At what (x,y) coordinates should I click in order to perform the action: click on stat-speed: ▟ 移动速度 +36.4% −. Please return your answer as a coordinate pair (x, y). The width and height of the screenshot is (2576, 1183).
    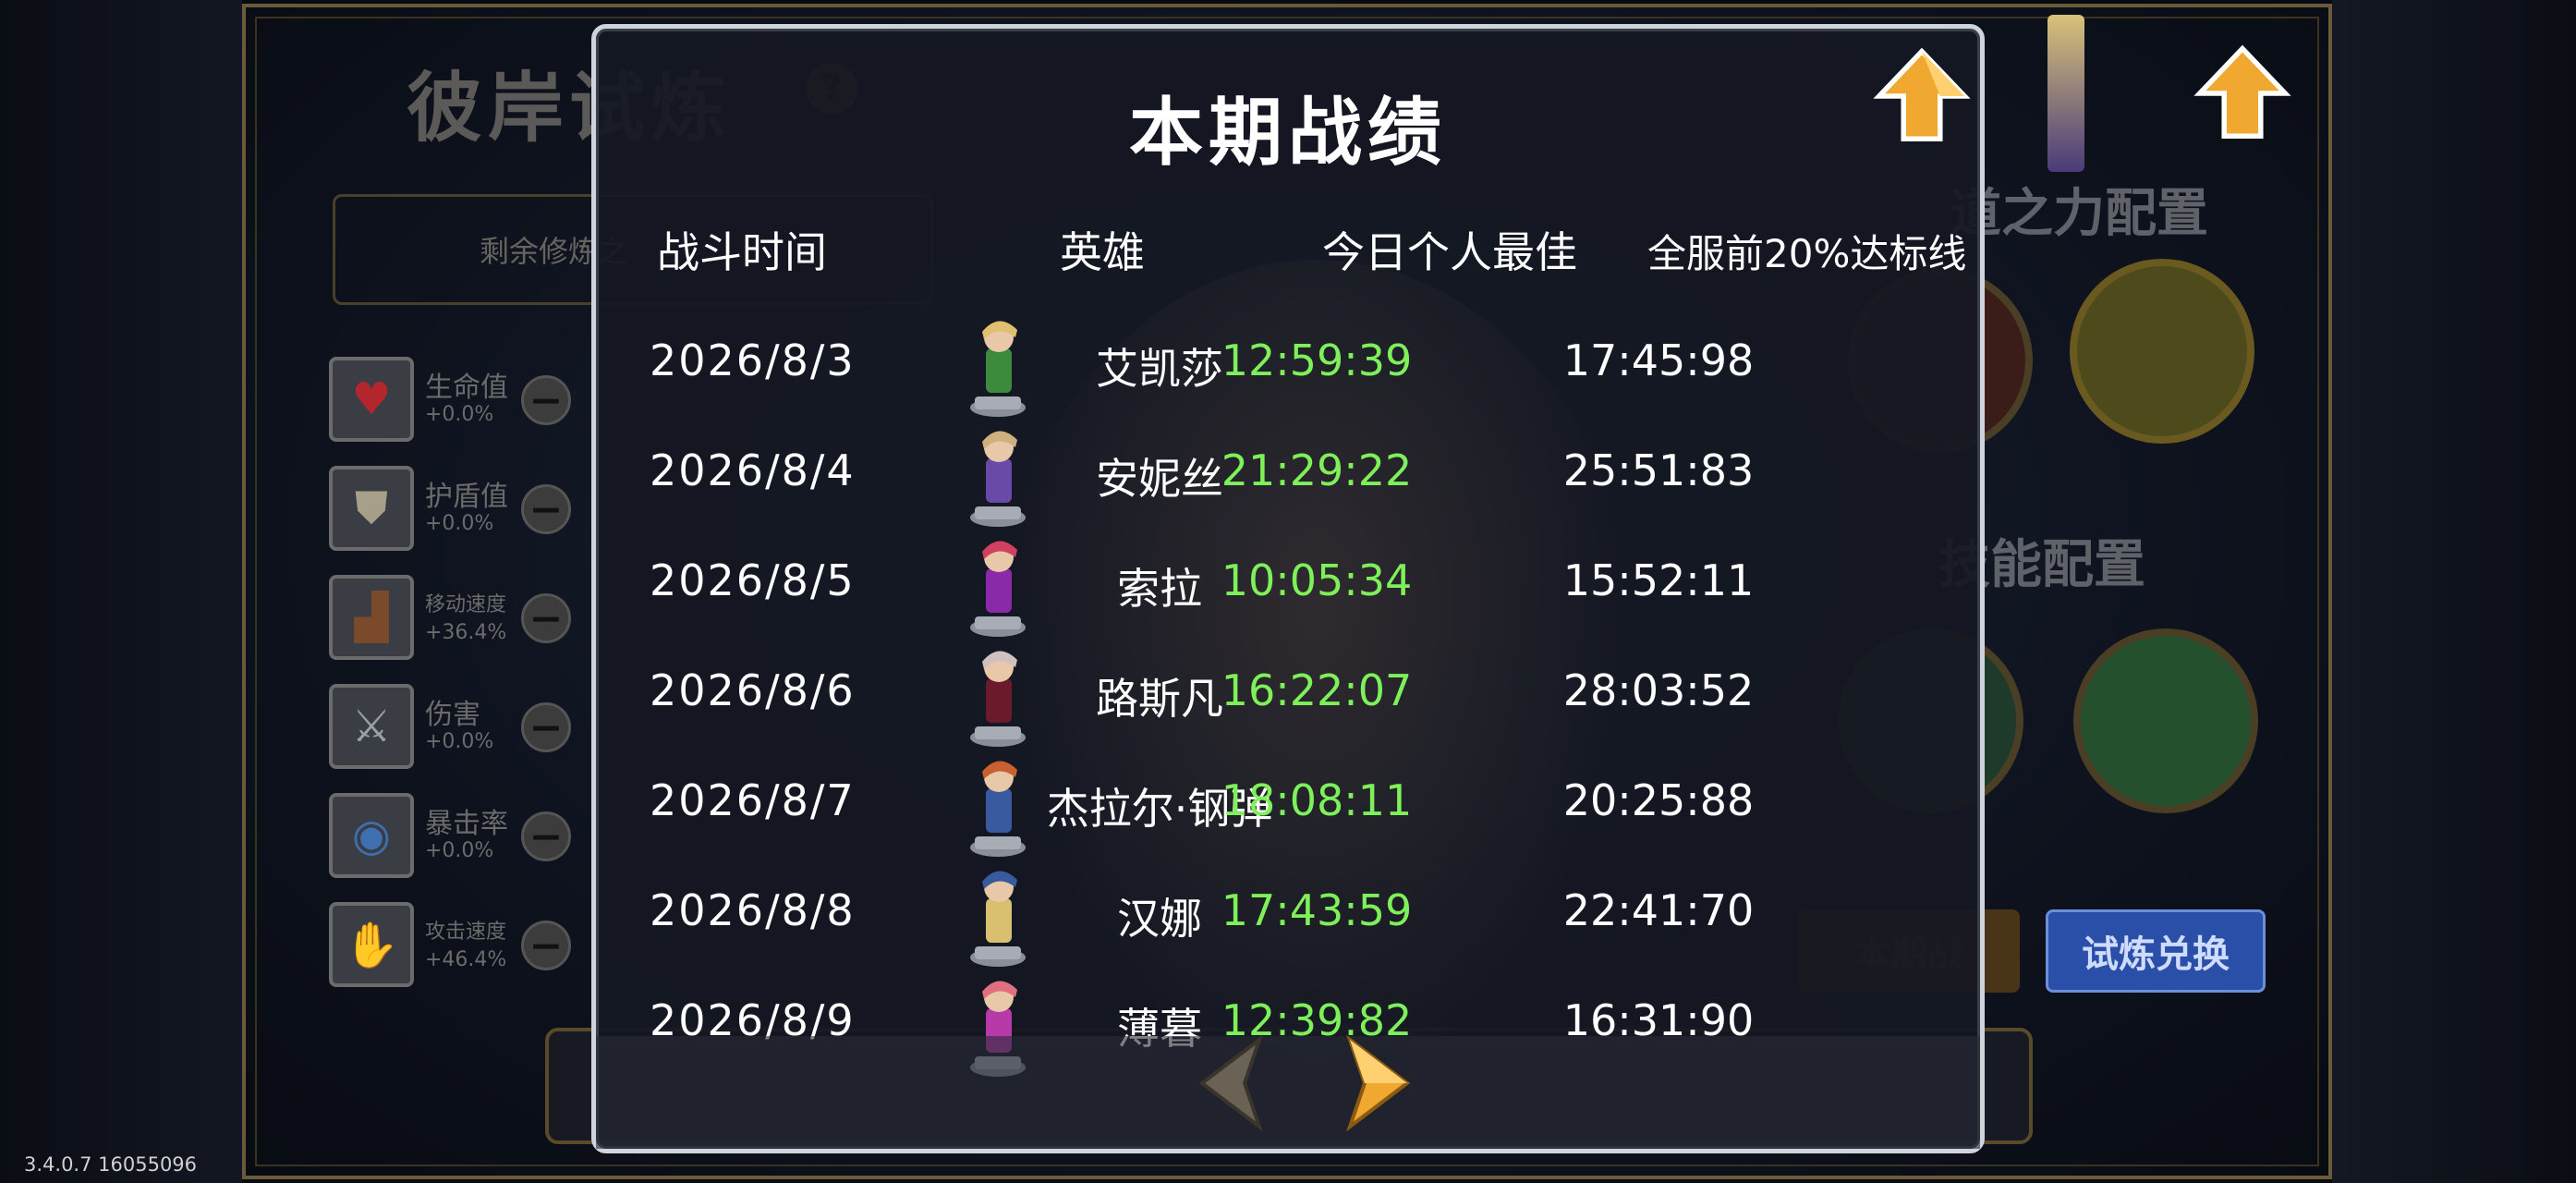
    Looking at the image, I should click on (467, 620).